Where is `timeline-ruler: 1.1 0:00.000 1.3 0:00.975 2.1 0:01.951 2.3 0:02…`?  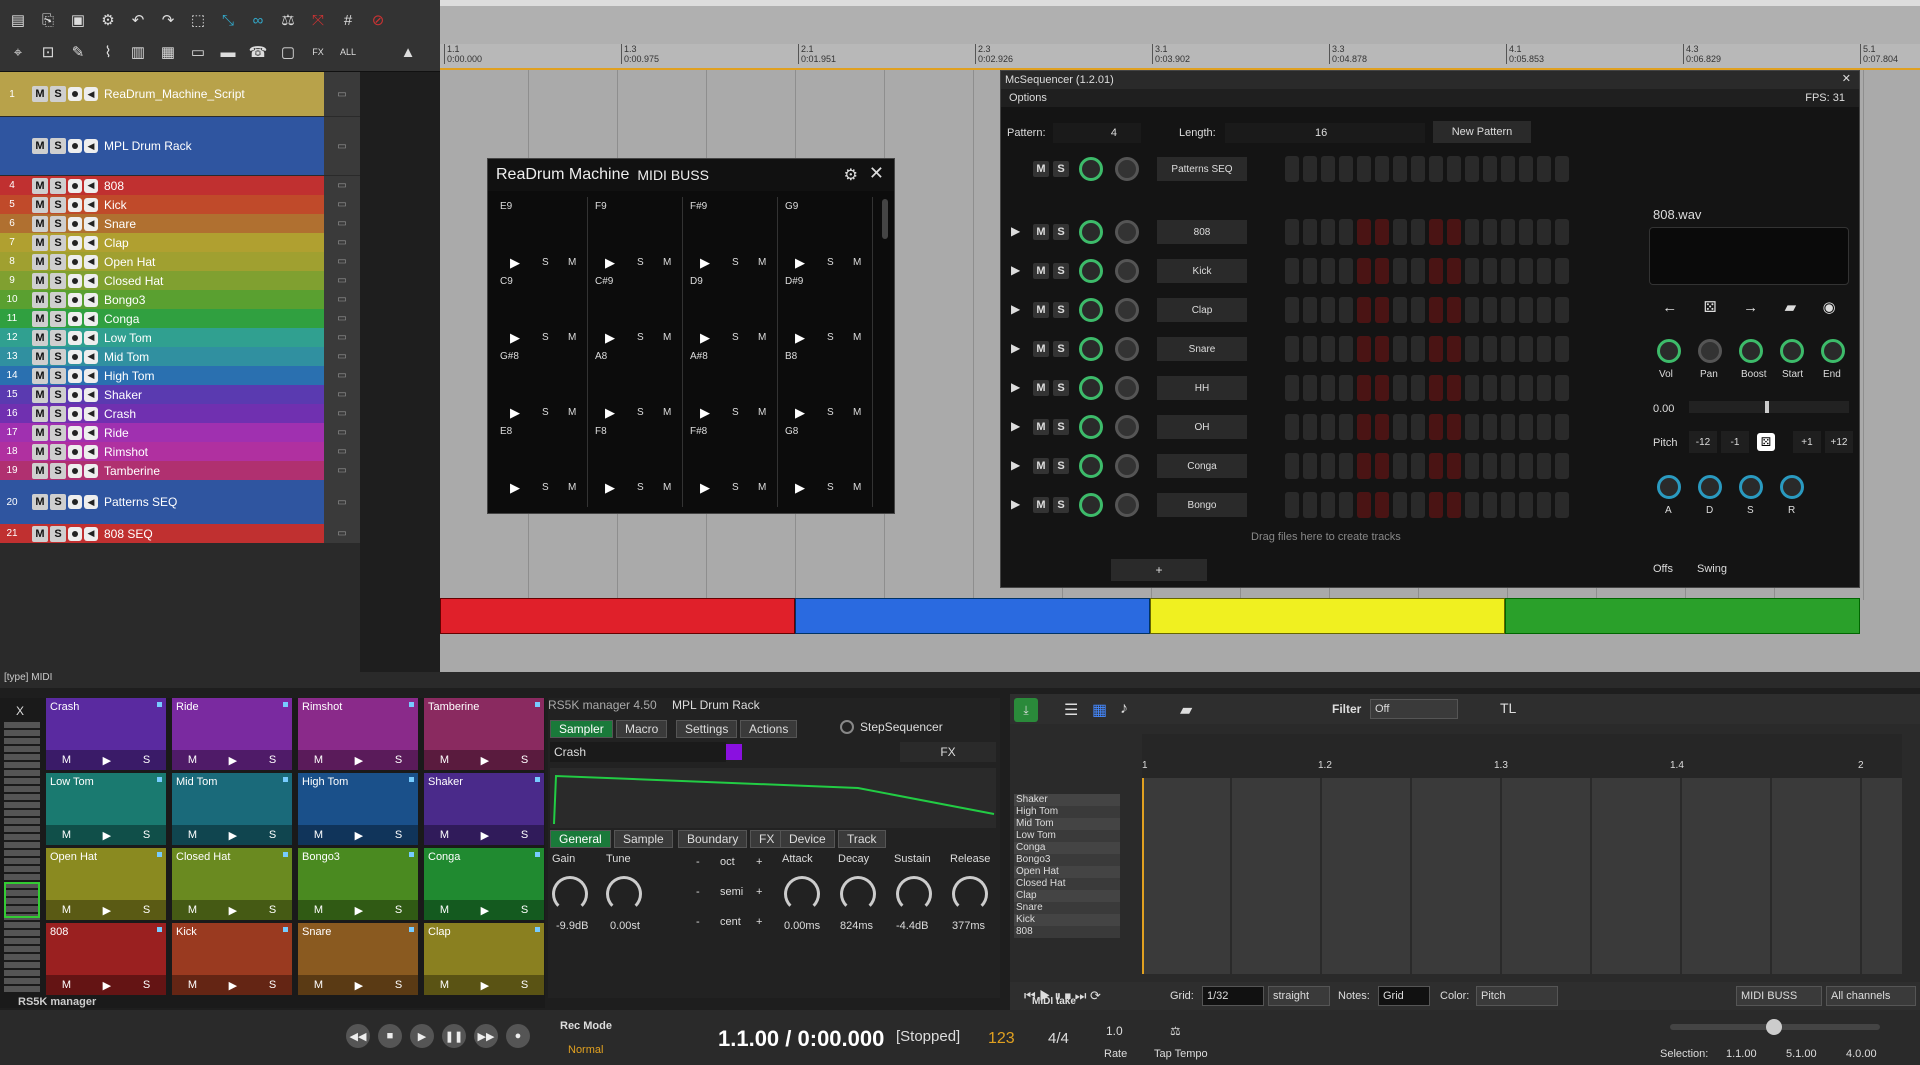 timeline-ruler: 1.1 0:00.000 1.3 0:00.975 2.1 0:01.951 2.3 0:02… is located at coordinates (1180, 57).